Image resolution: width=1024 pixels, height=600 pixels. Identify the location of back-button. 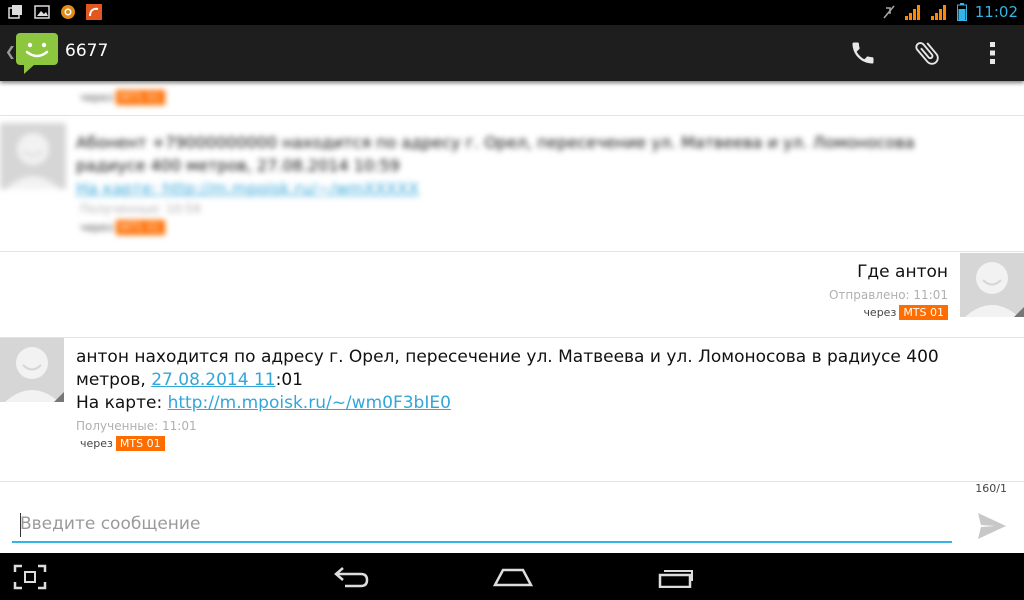
(352, 577).